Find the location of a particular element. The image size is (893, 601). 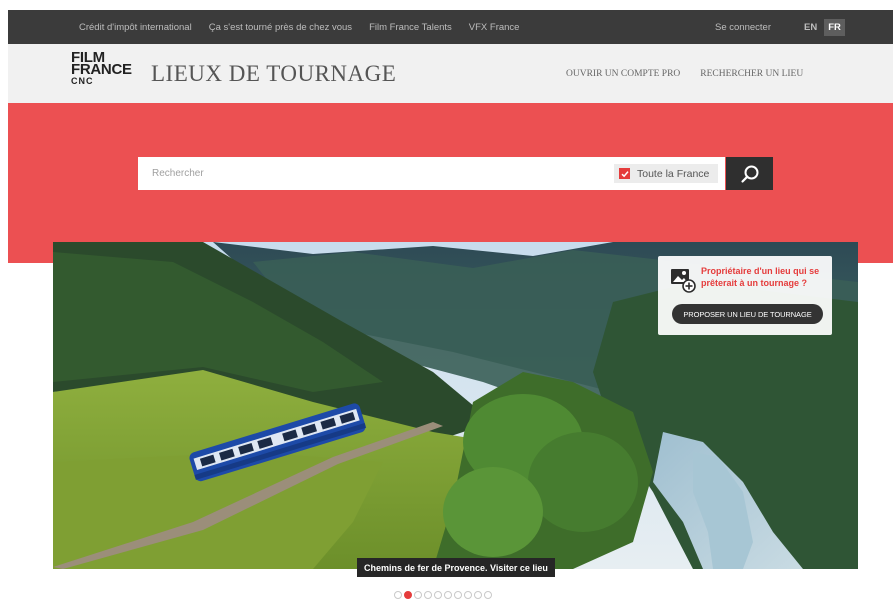

scope-toggle: Toute la France is located at coordinates (666, 173).